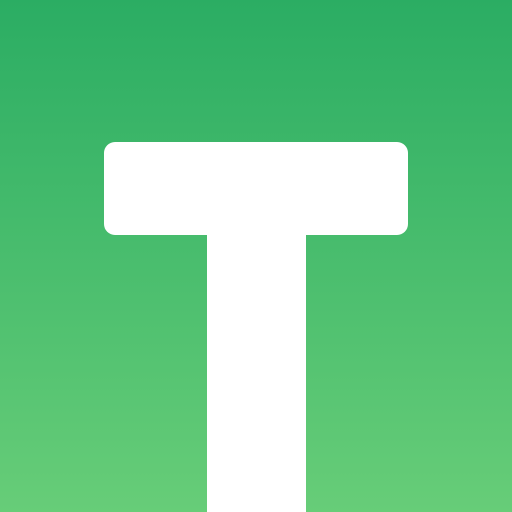  What do you see at coordinates (256, 188) in the screenshot?
I see `t-crossbar` at bounding box center [256, 188].